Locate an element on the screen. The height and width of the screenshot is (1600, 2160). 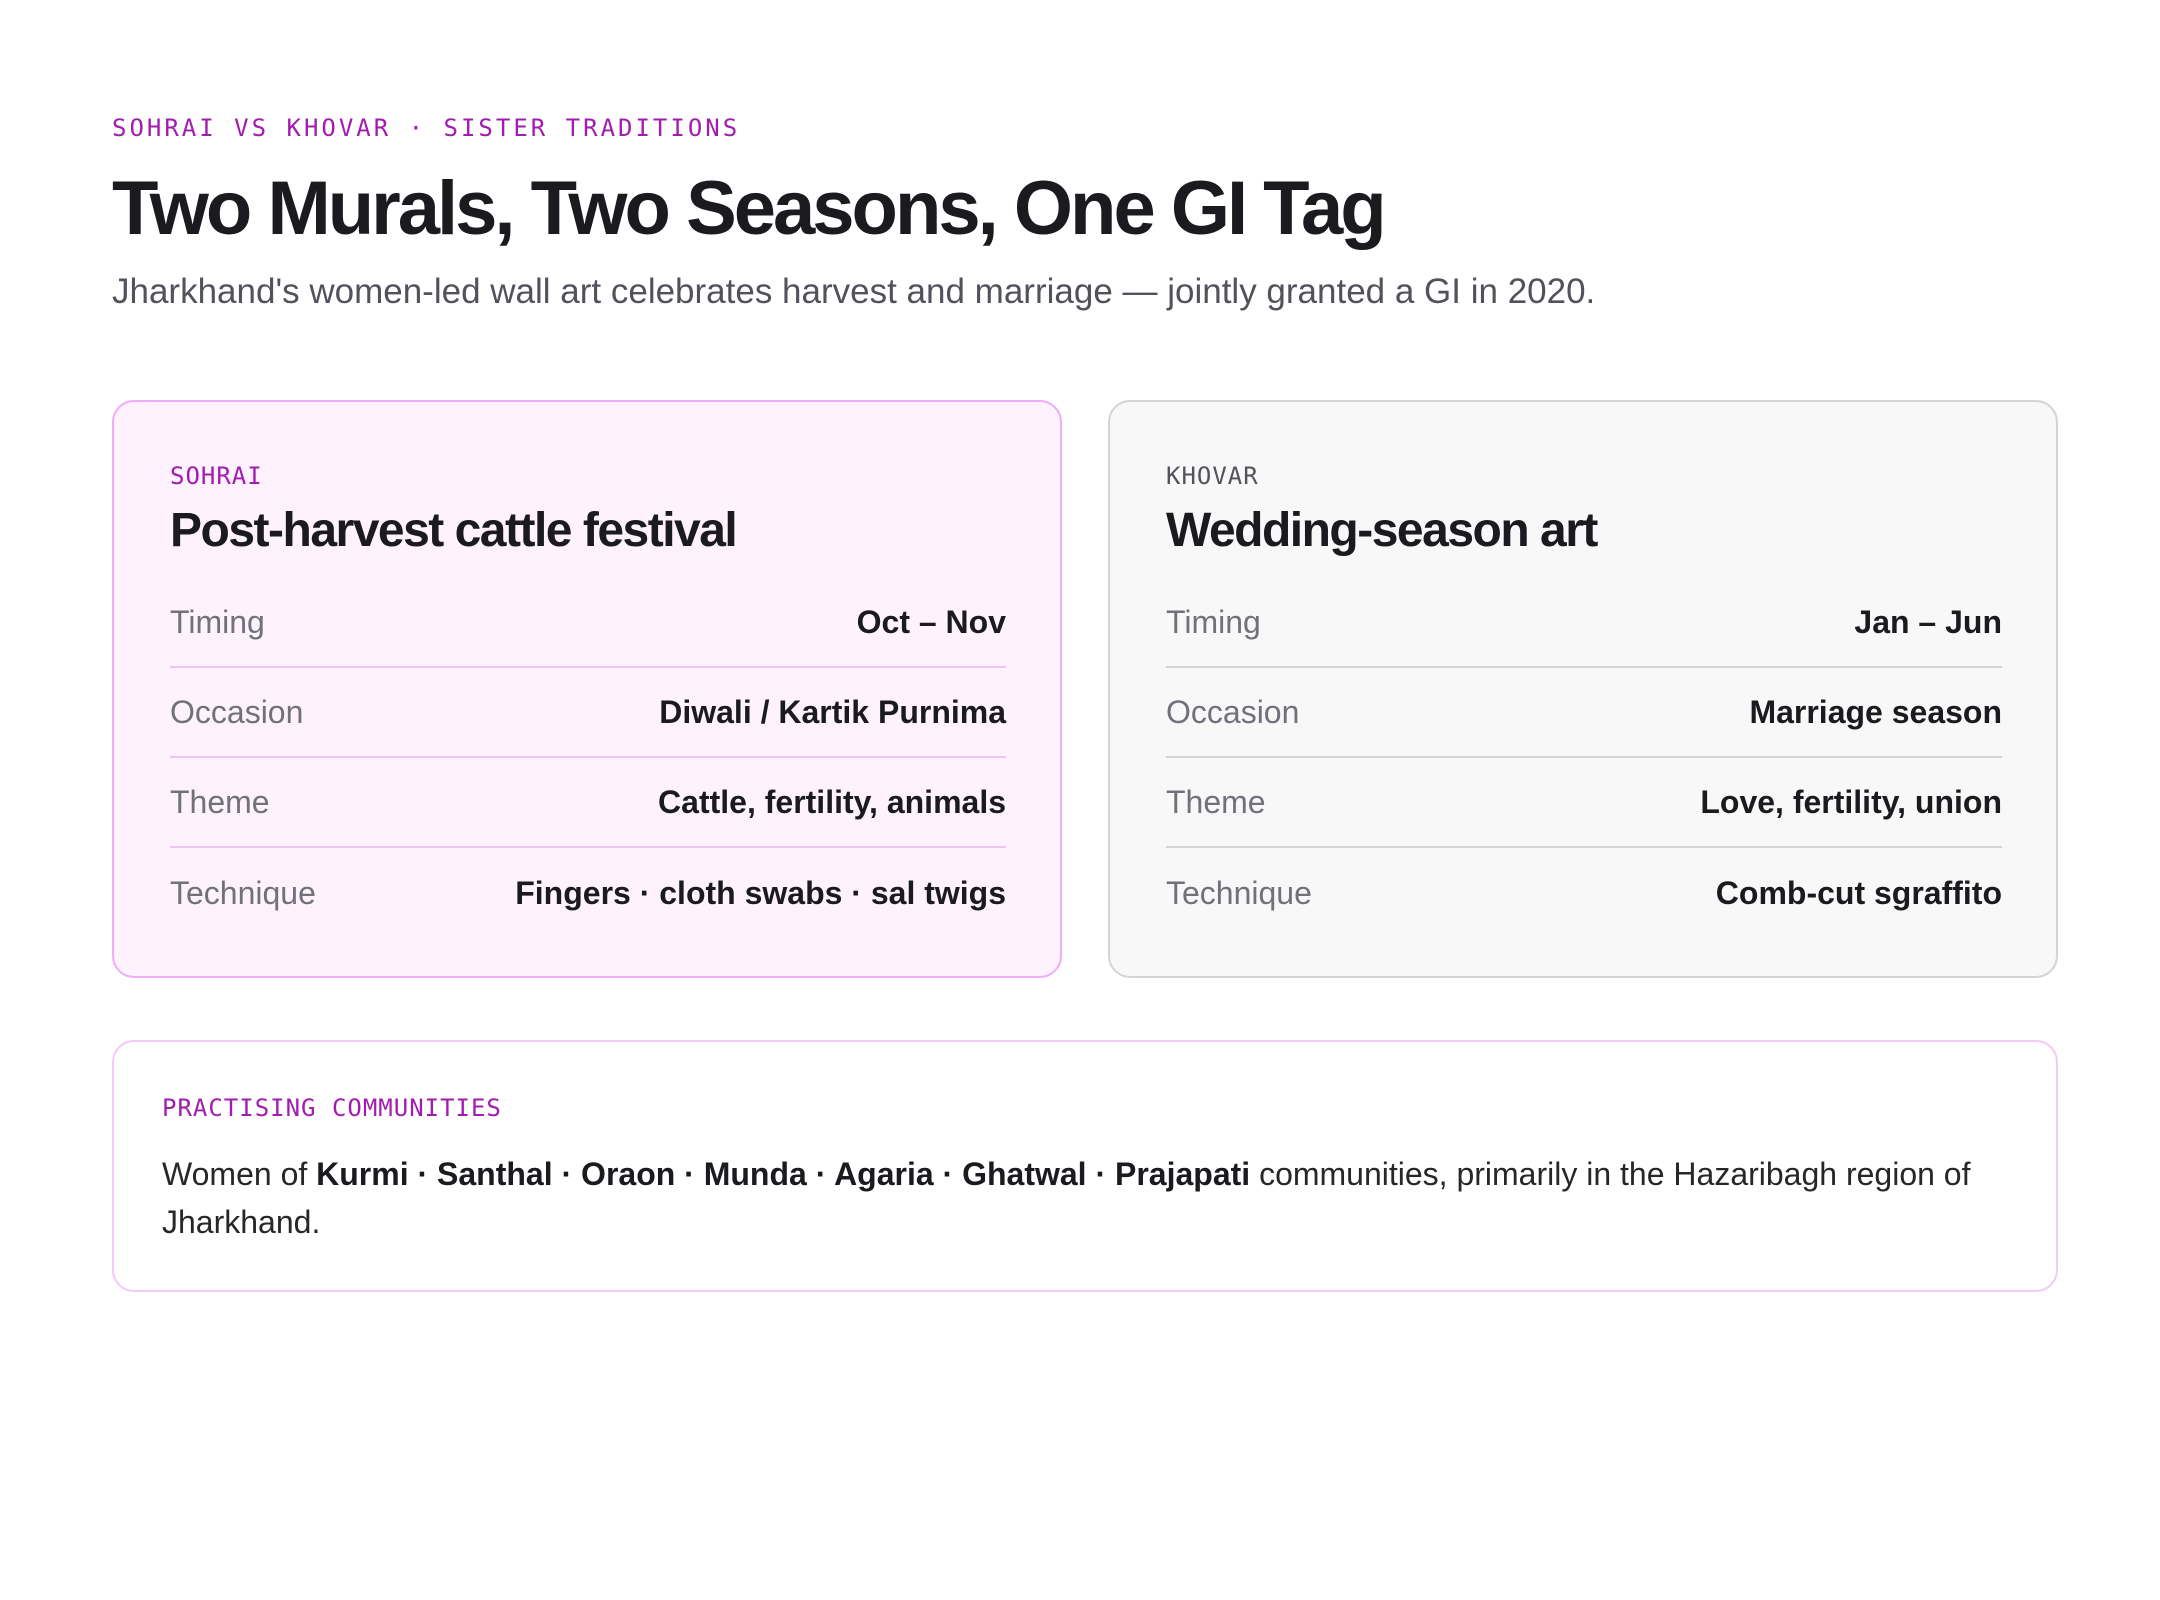
communities-label: PRACTISING COMMUNITIES is located at coordinates (332, 1108).